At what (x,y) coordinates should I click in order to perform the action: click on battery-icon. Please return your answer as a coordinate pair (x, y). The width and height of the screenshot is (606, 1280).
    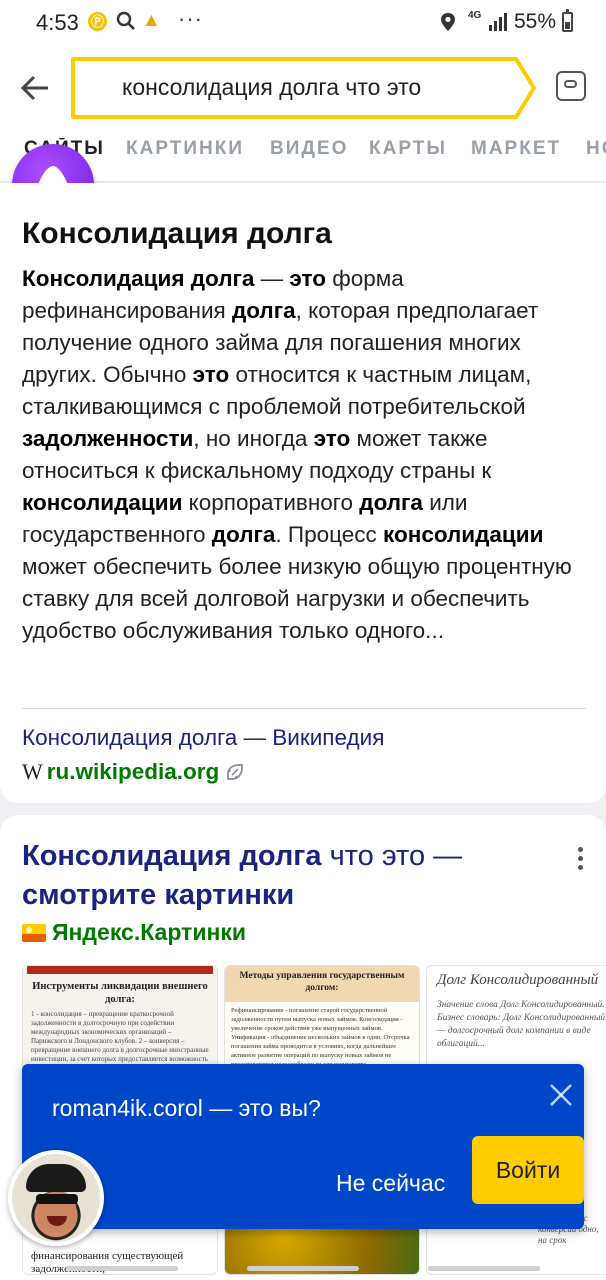
    Looking at the image, I should click on (567, 20).